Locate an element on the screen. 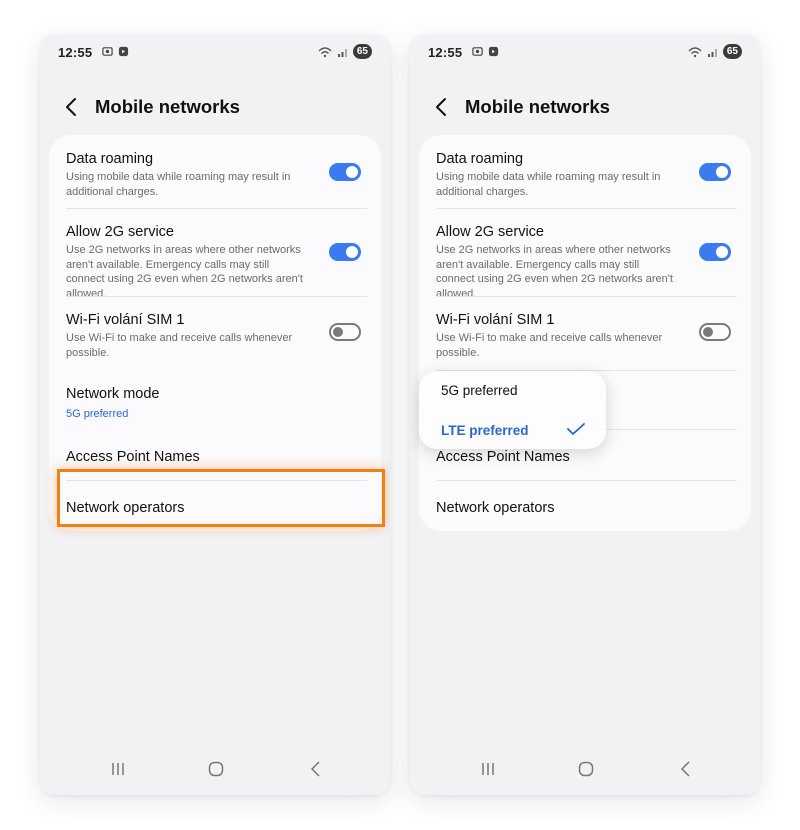 This screenshot has height=830, width=800. network-mode-title: Network mode is located at coordinates (113, 394).